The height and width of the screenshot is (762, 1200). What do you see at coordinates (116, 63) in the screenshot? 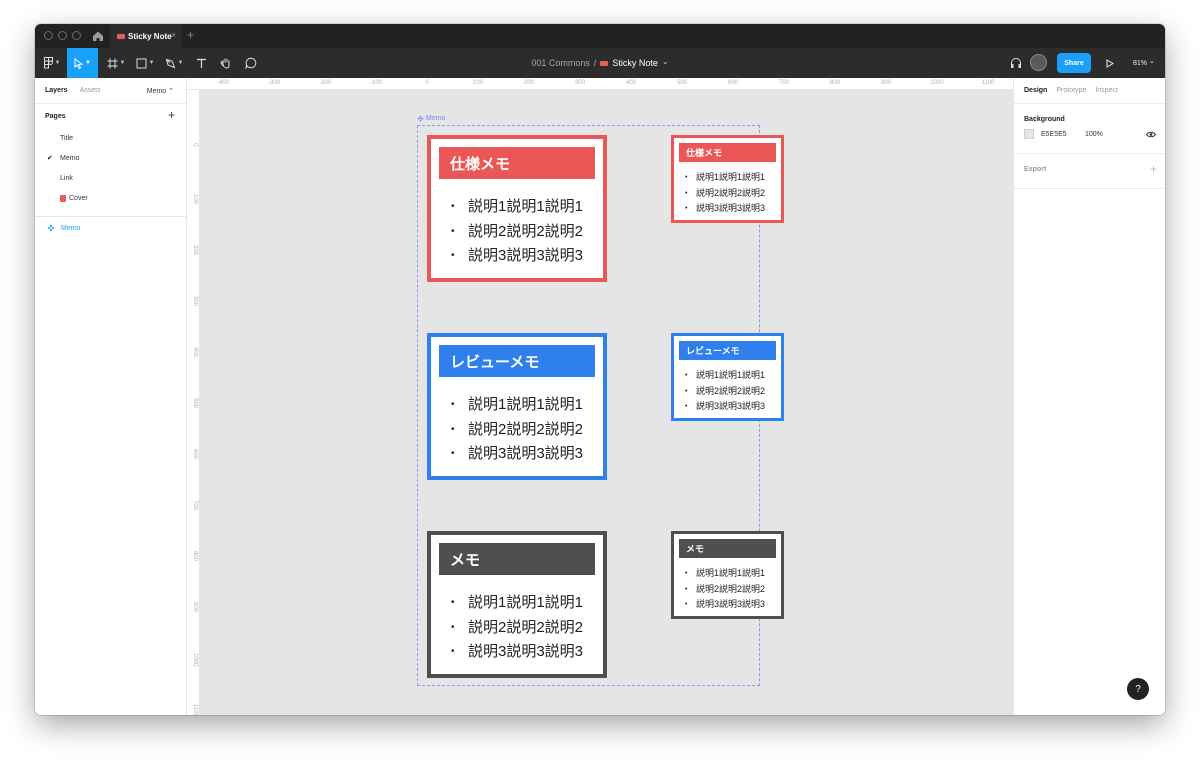
I see `frame-tool-button: ▼` at bounding box center [116, 63].